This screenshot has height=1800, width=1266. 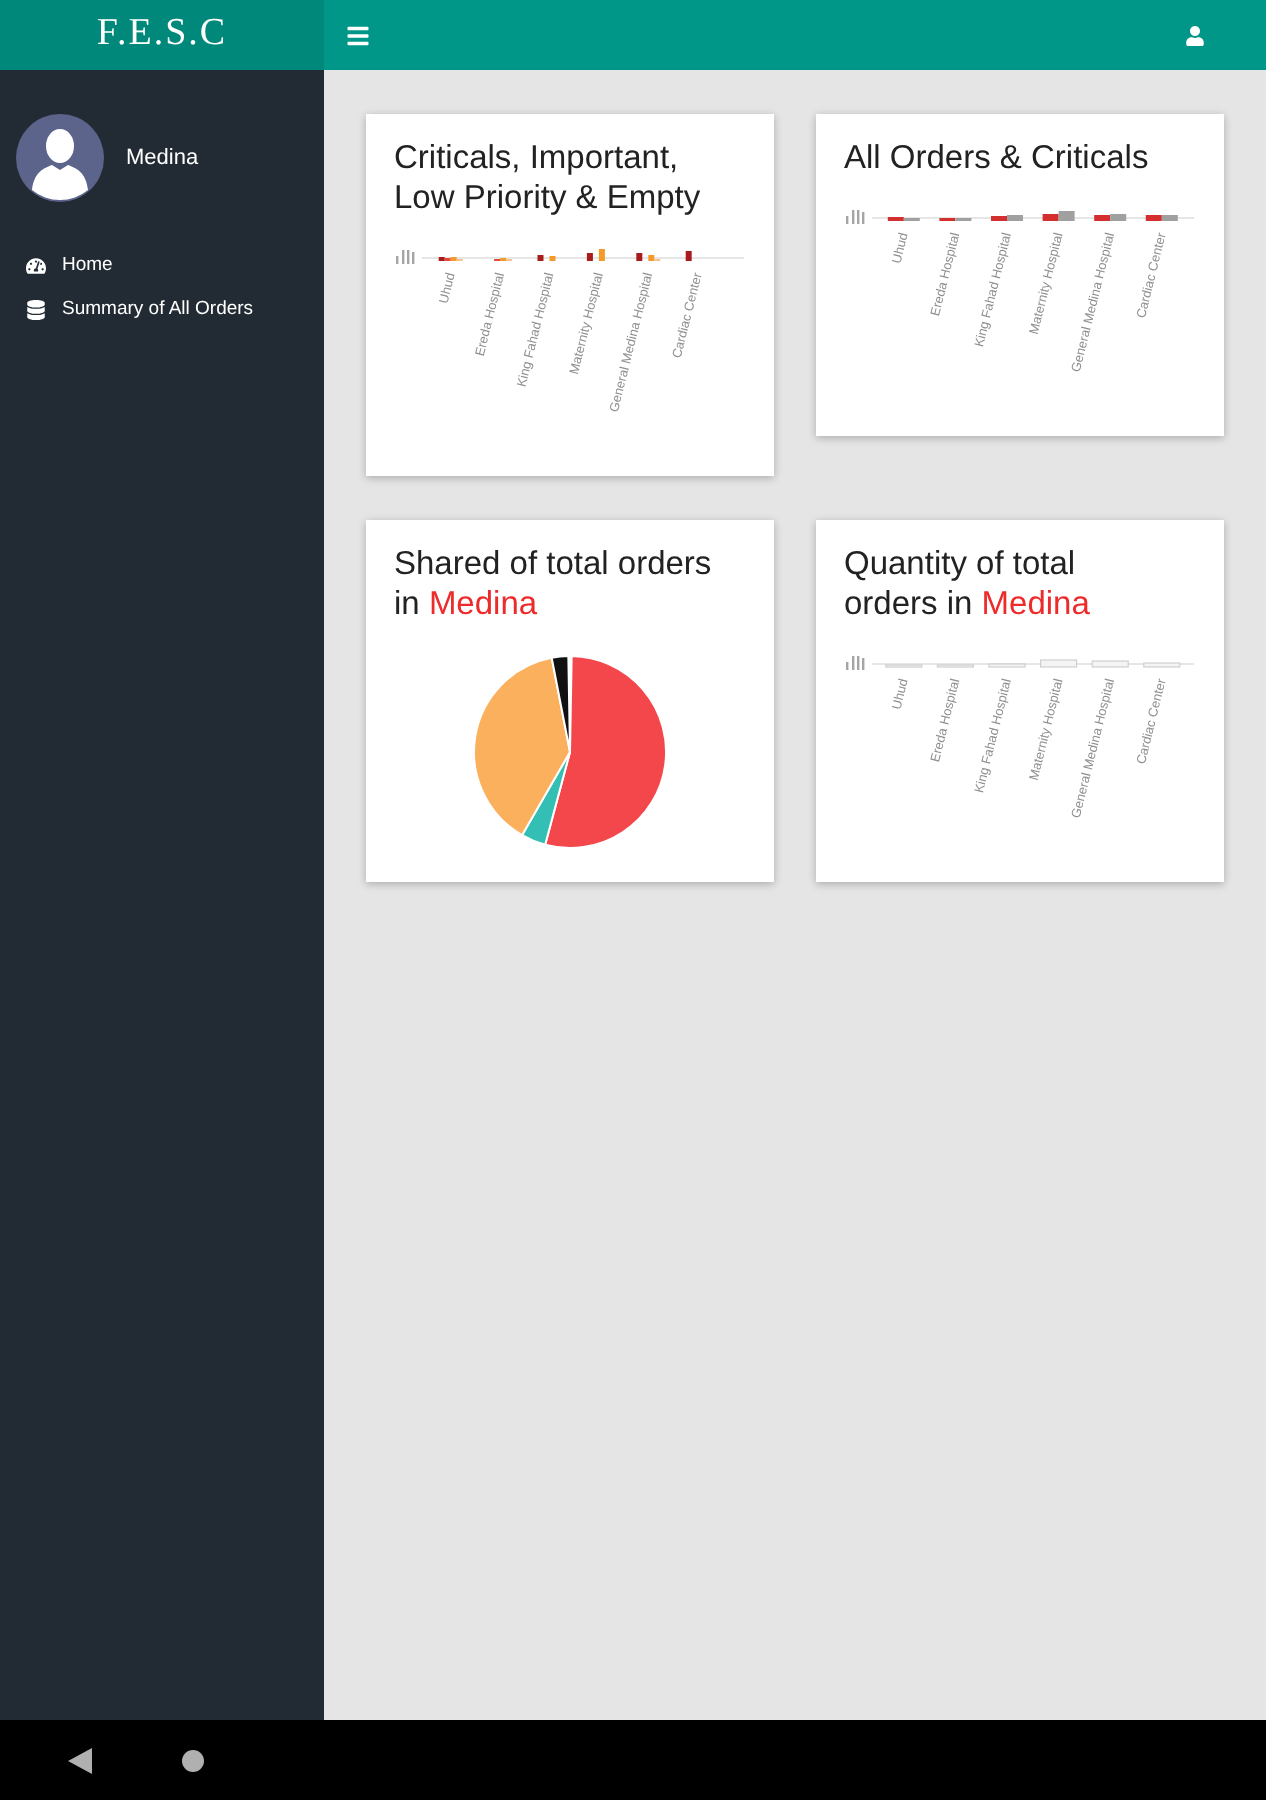 I want to click on user-icon, so click(x=1195, y=35).